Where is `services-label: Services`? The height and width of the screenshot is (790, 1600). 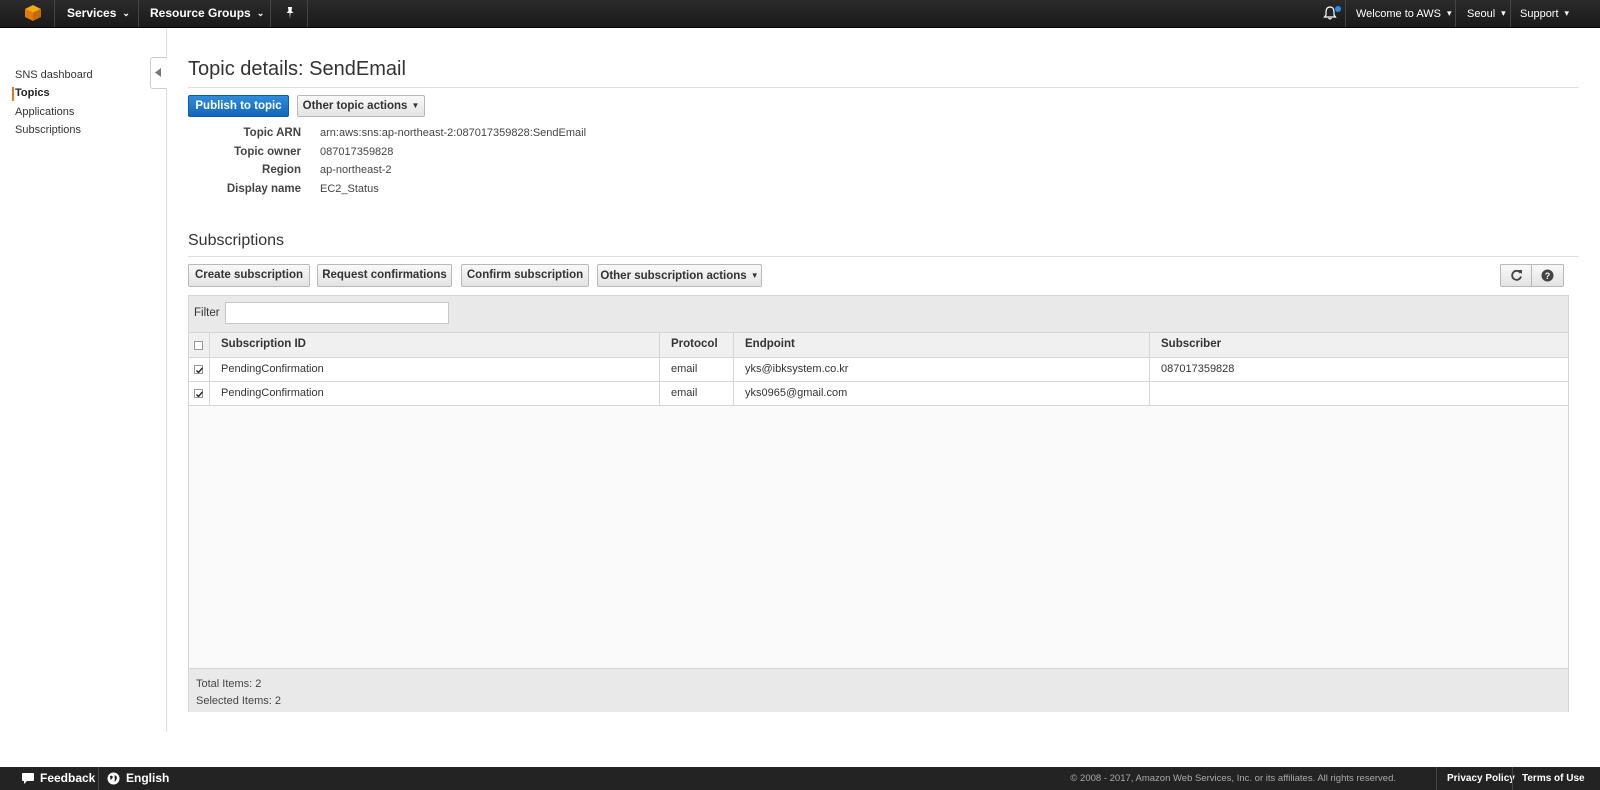 services-label: Services is located at coordinates (92, 13).